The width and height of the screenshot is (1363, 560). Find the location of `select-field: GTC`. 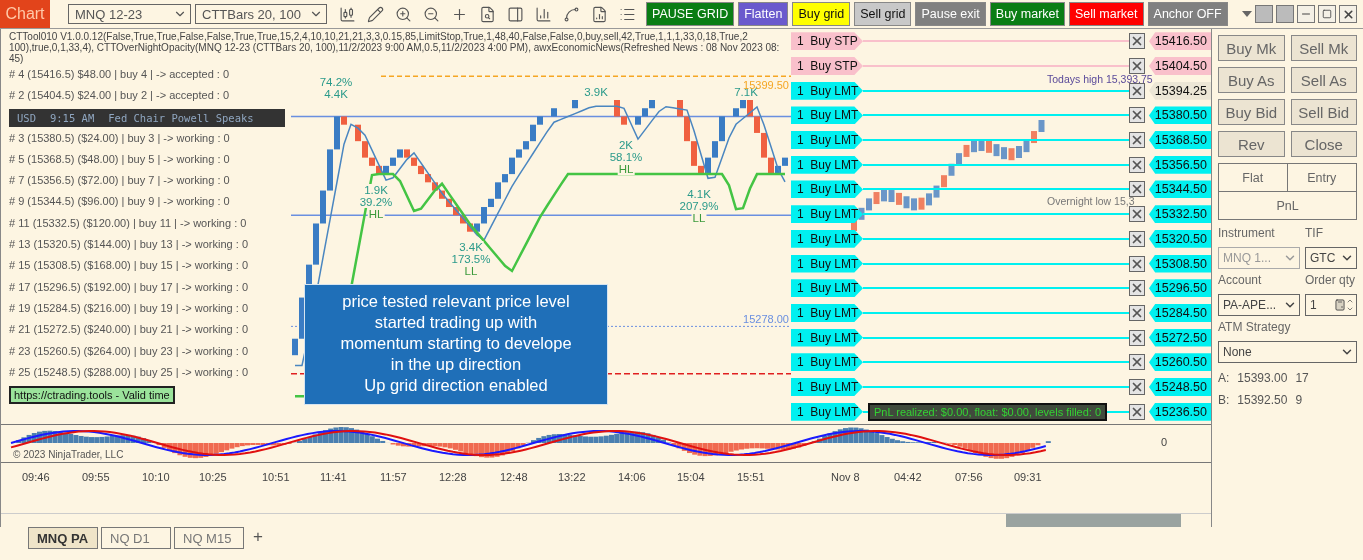

select-field: GTC is located at coordinates (1331, 258).